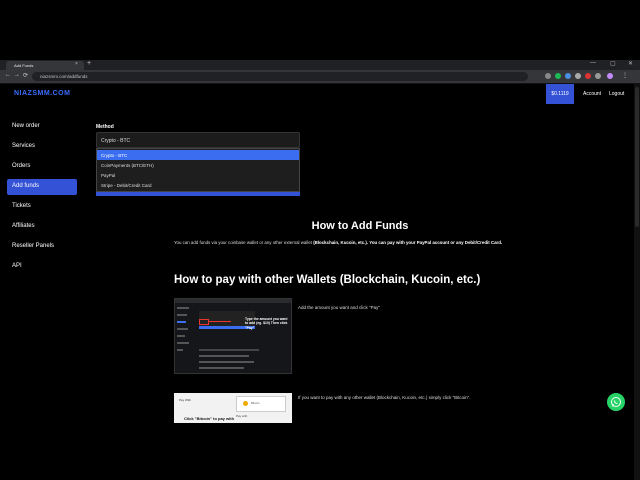 Image resolution: width=640 pixels, height=480 pixels. Describe the element at coordinates (198, 175) in the screenshot. I see `method-option-paypal: PayPal` at that location.